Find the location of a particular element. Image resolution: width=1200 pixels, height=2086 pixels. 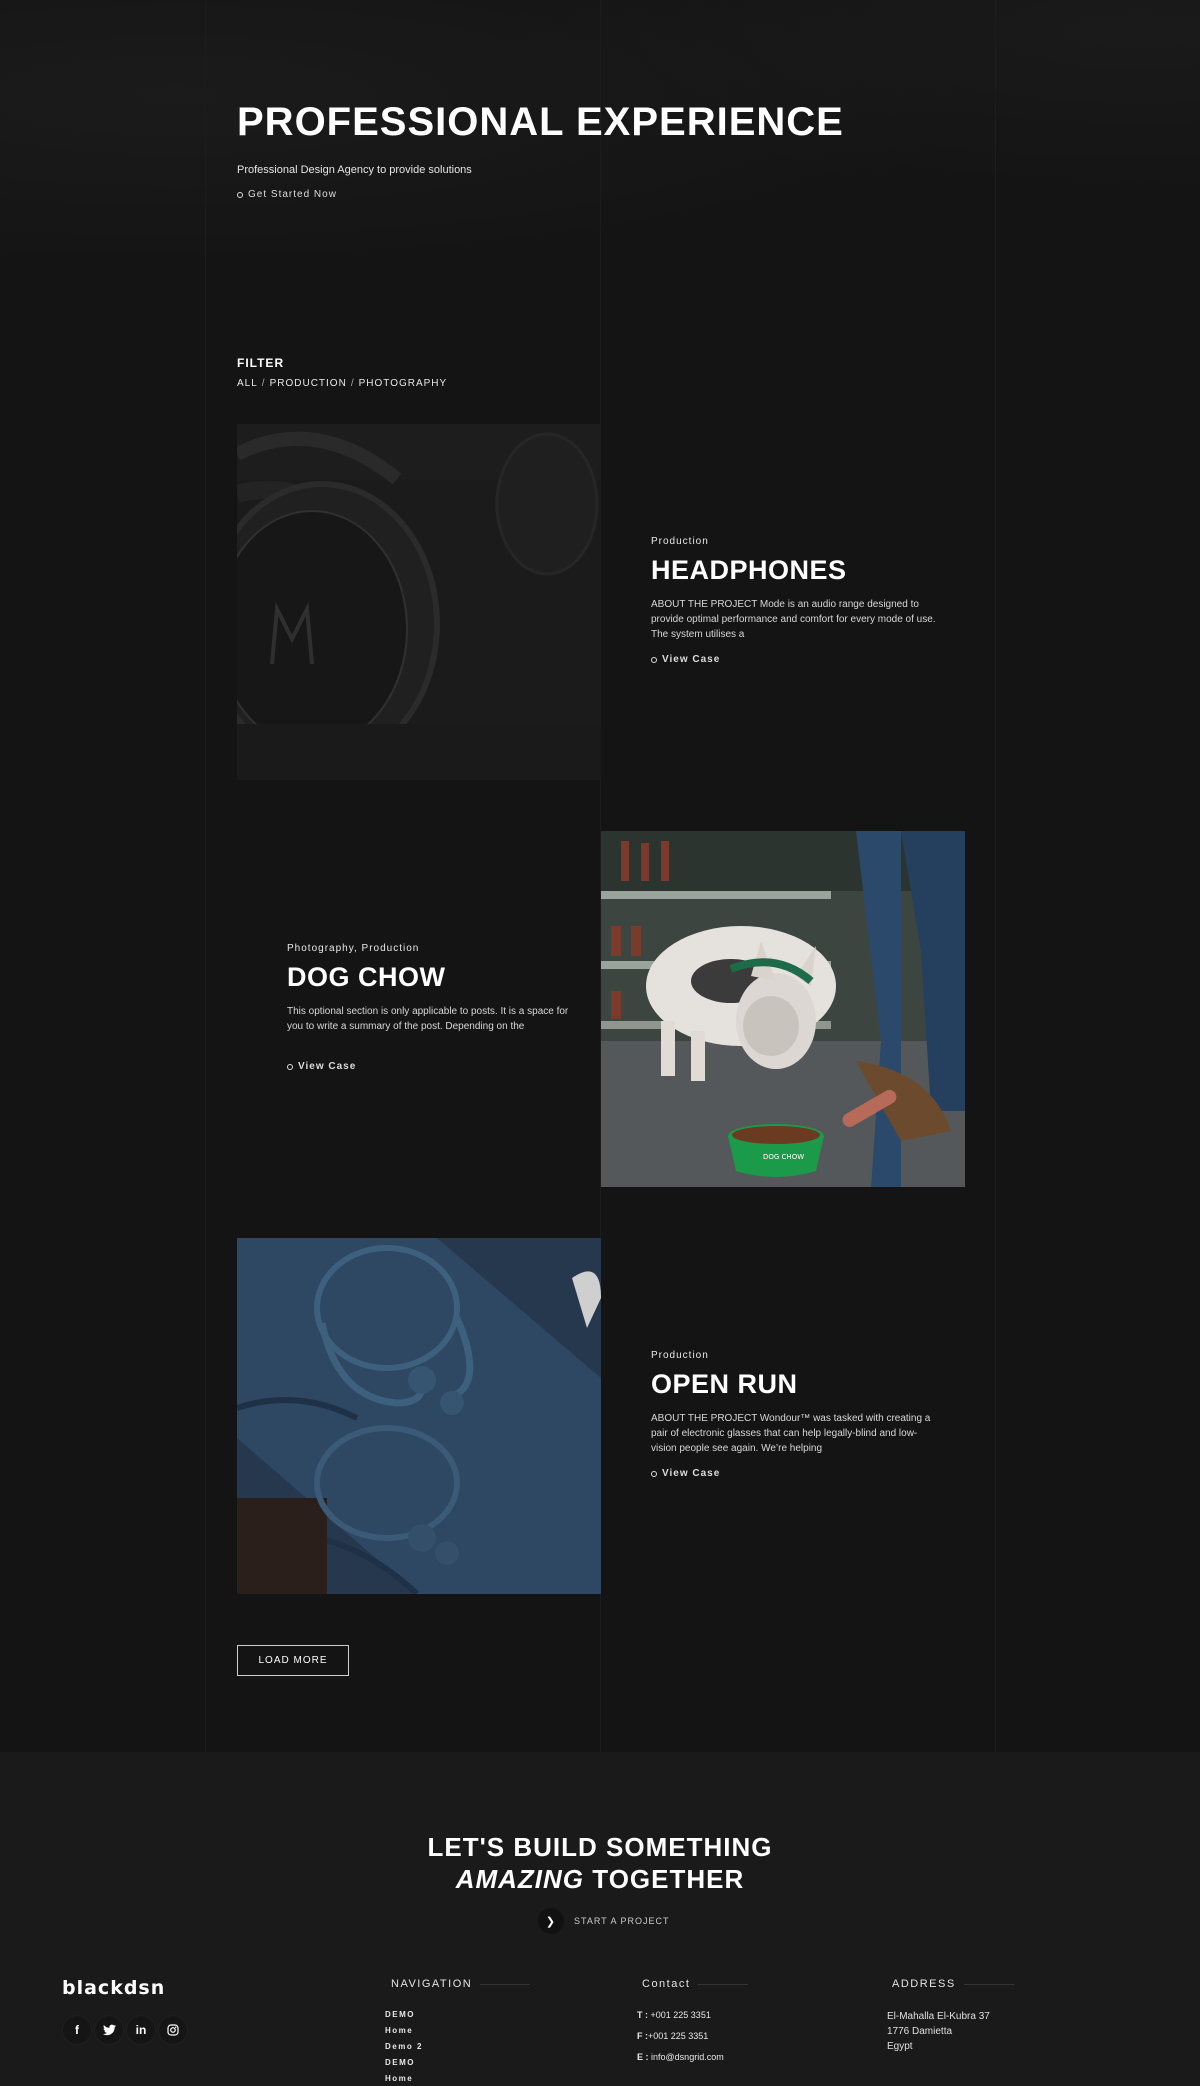

phone-label: T : is located at coordinates (642, 2015).